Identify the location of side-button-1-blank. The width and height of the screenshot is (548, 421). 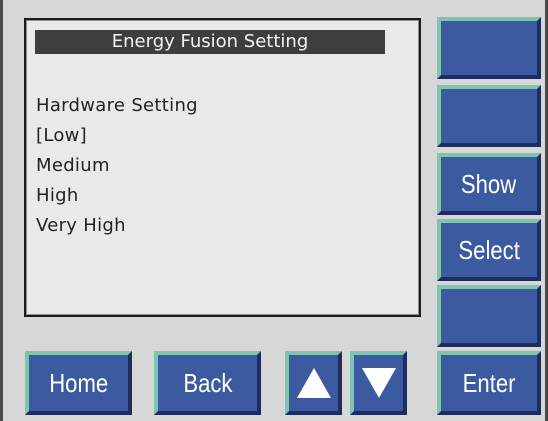
(489, 48).